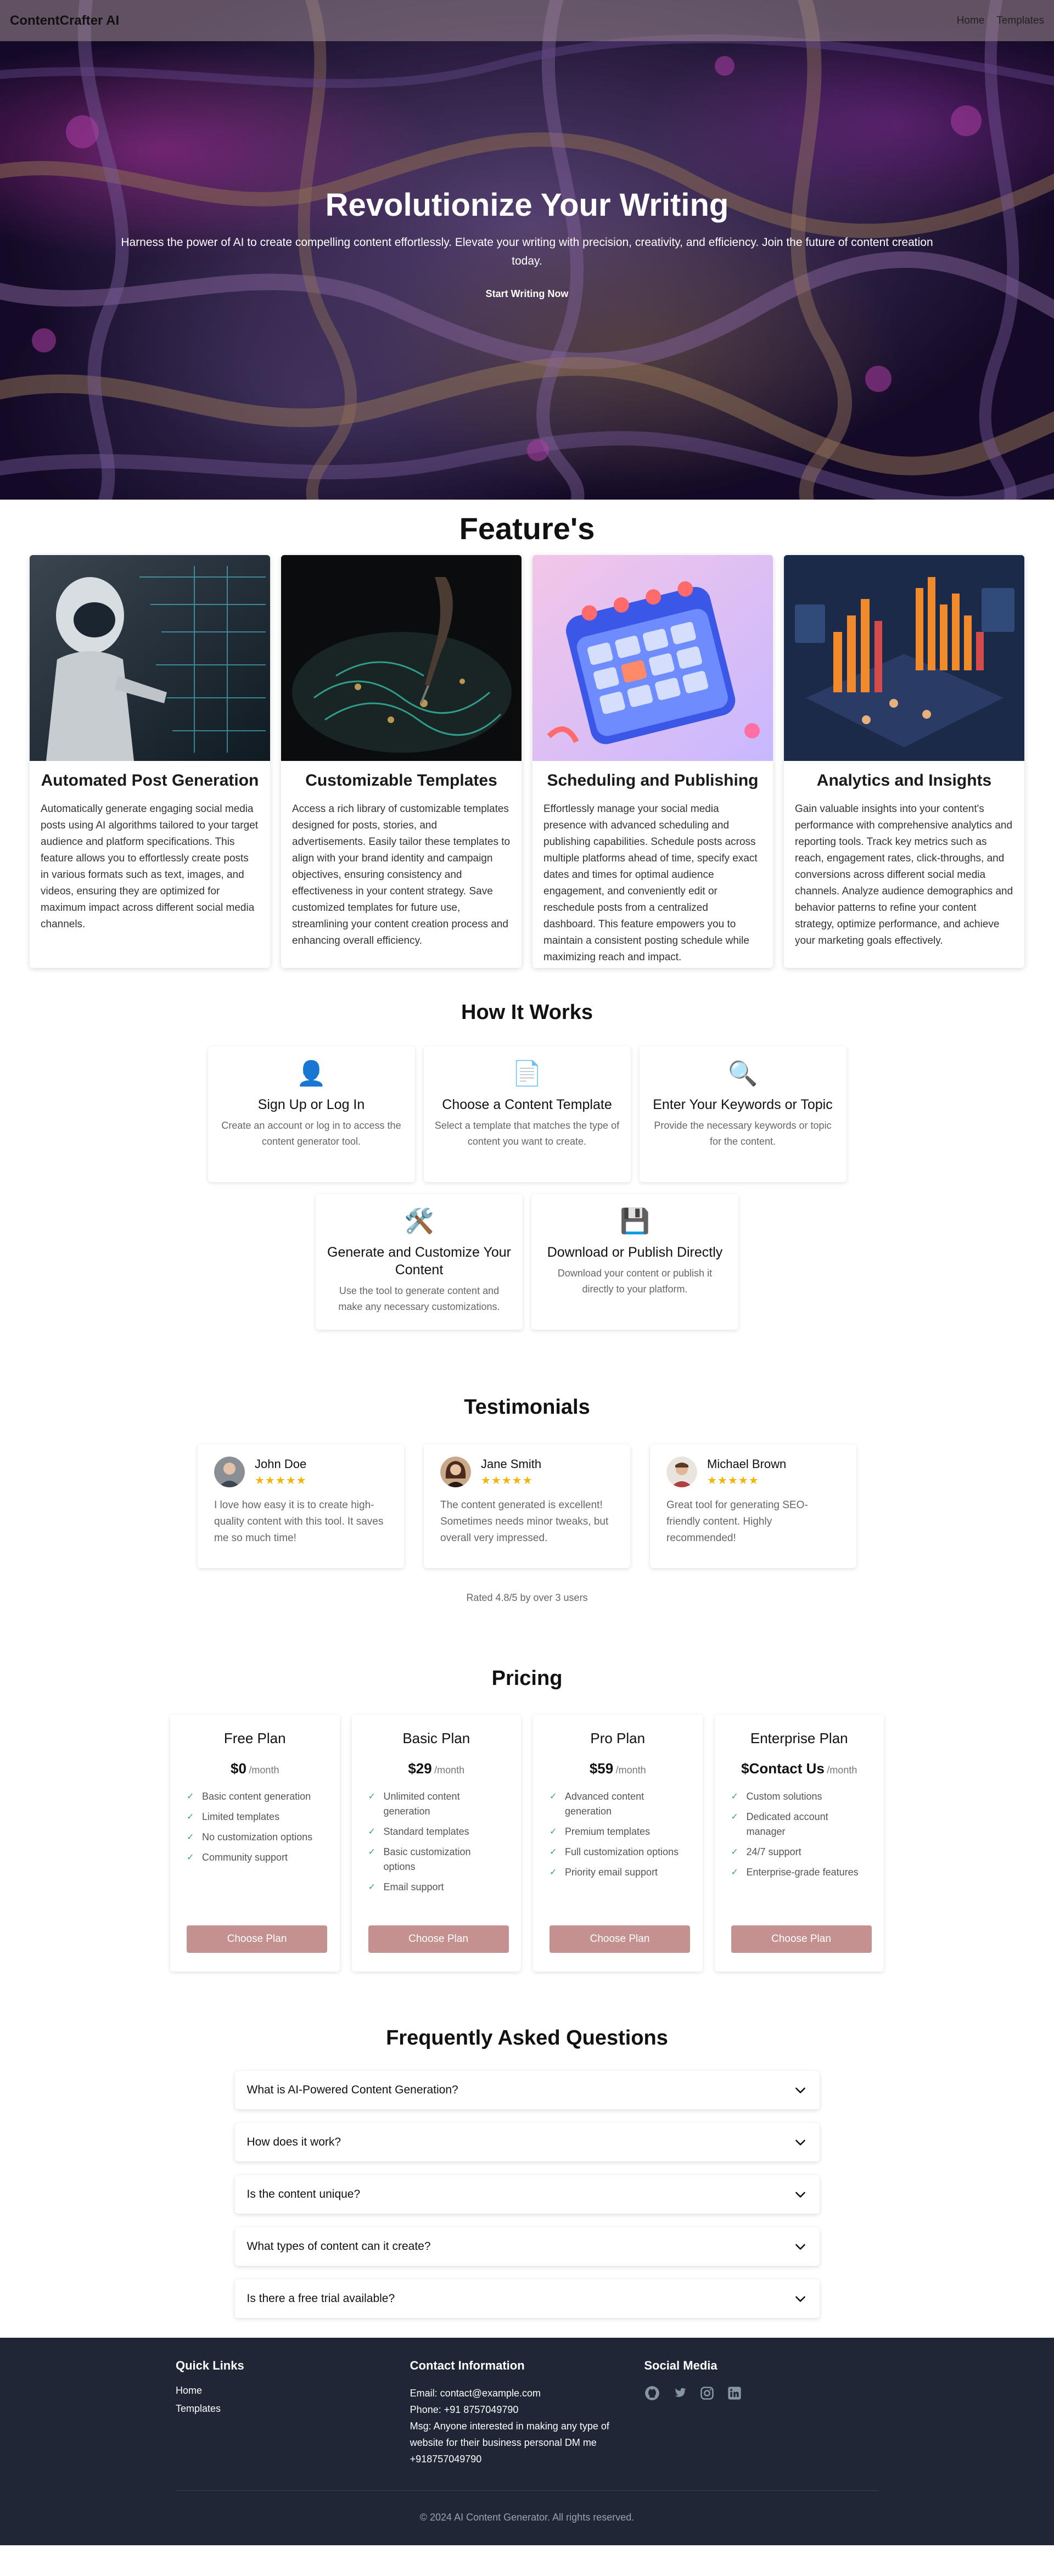 The image size is (1054, 2576). What do you see at coordinates (734, 2393) in the screenshot?
I see `linkedin-icon` at bounding box center [734, 2393].